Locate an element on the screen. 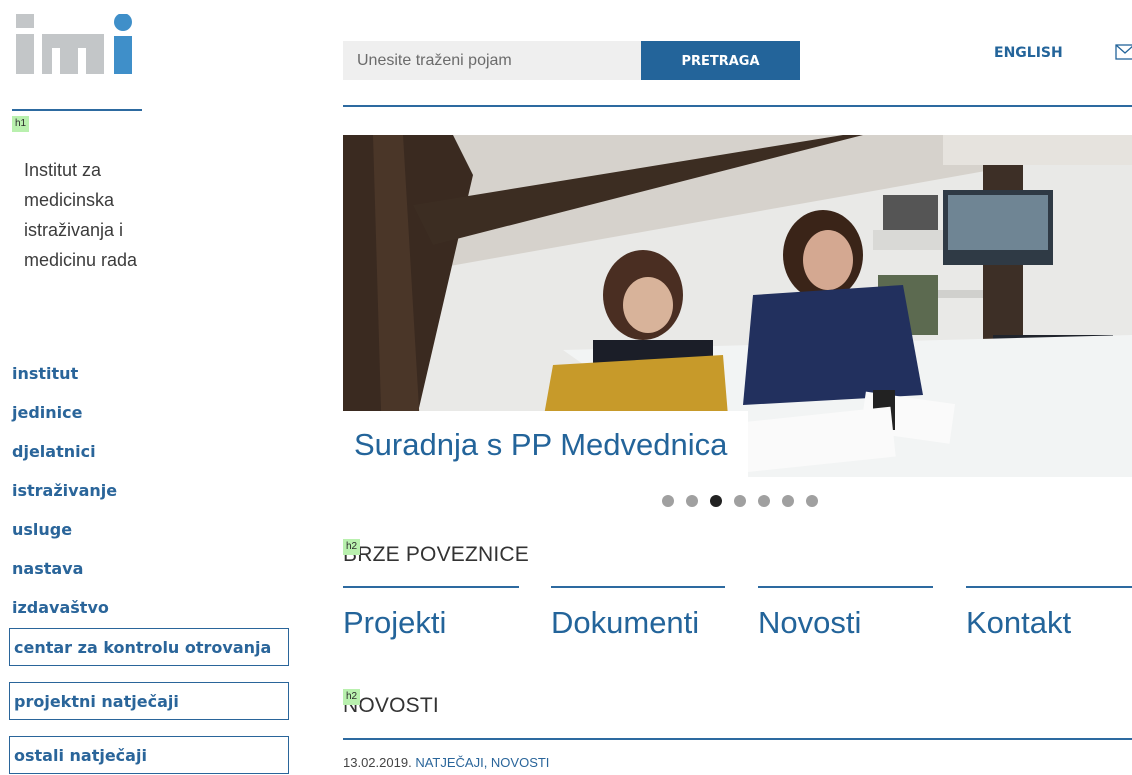 The image size is (1132, 775). mail-icon is located at coordinates (1123, 52).